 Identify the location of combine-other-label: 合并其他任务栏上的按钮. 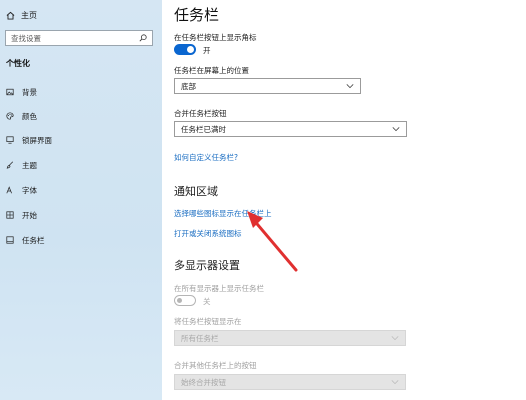
(215, 365).